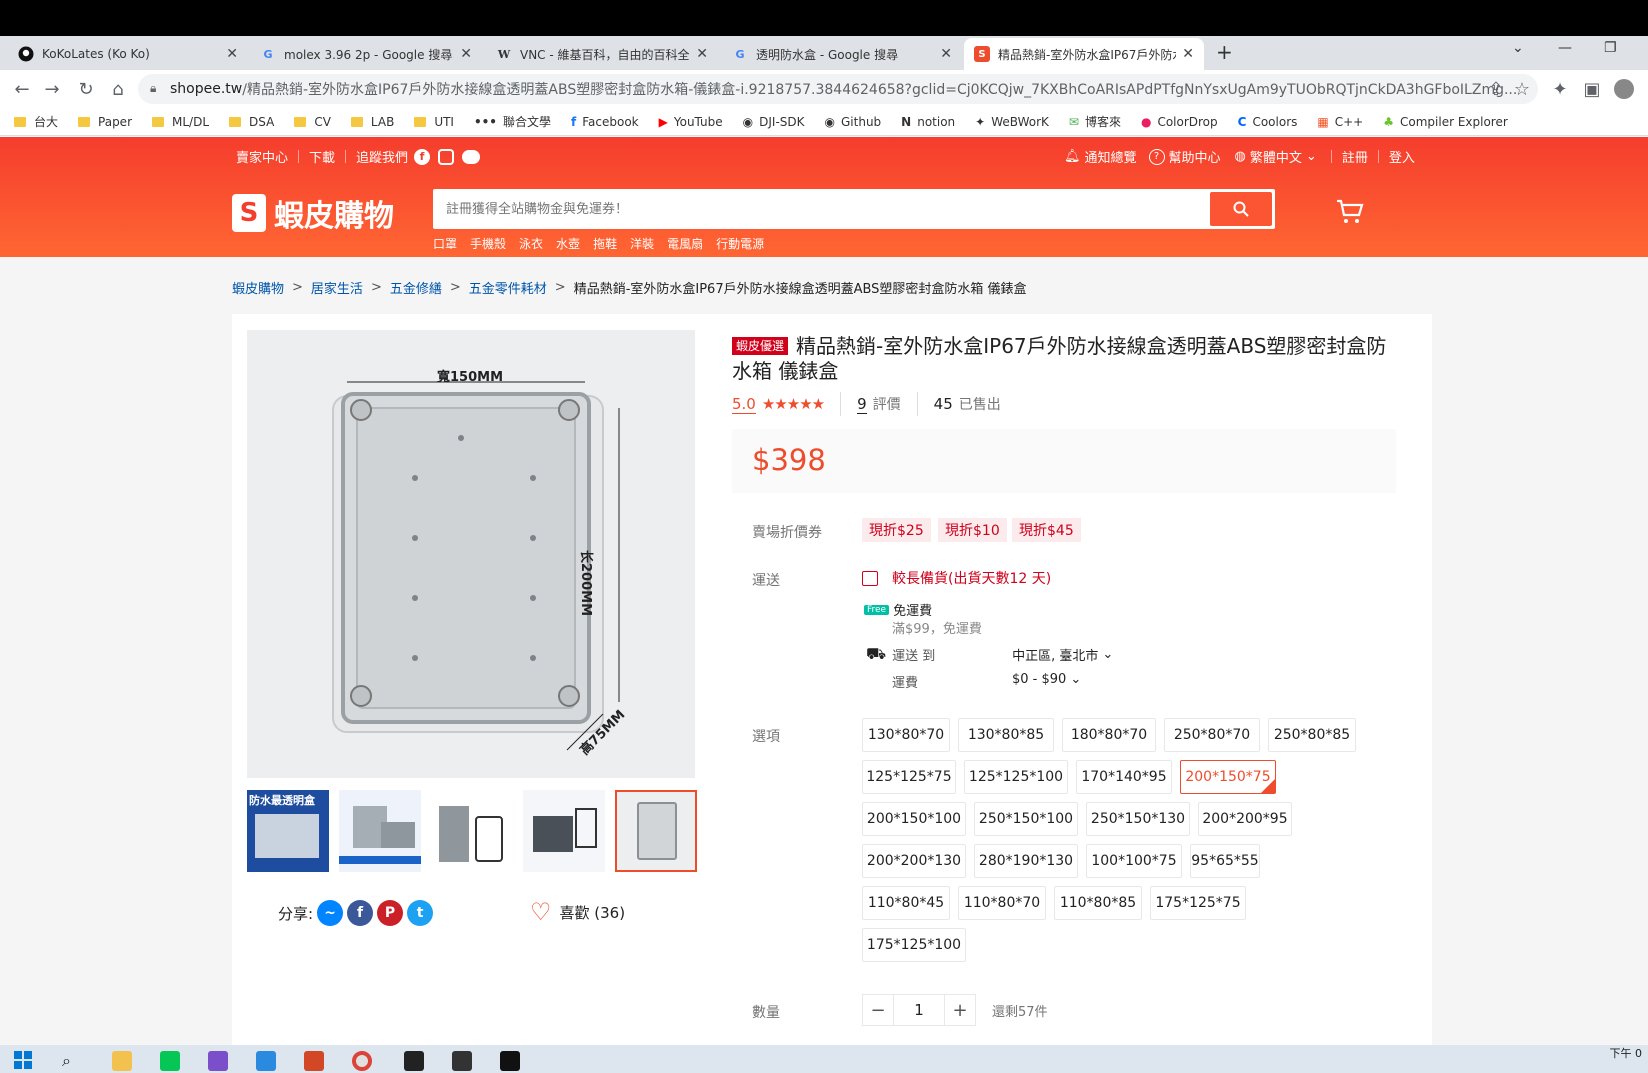 The height and width of the screenshot is (1073, 1648). Describe the element at coordinates (1610, 48) in the screenshot. I see `restore-icon: ❐` at that location.